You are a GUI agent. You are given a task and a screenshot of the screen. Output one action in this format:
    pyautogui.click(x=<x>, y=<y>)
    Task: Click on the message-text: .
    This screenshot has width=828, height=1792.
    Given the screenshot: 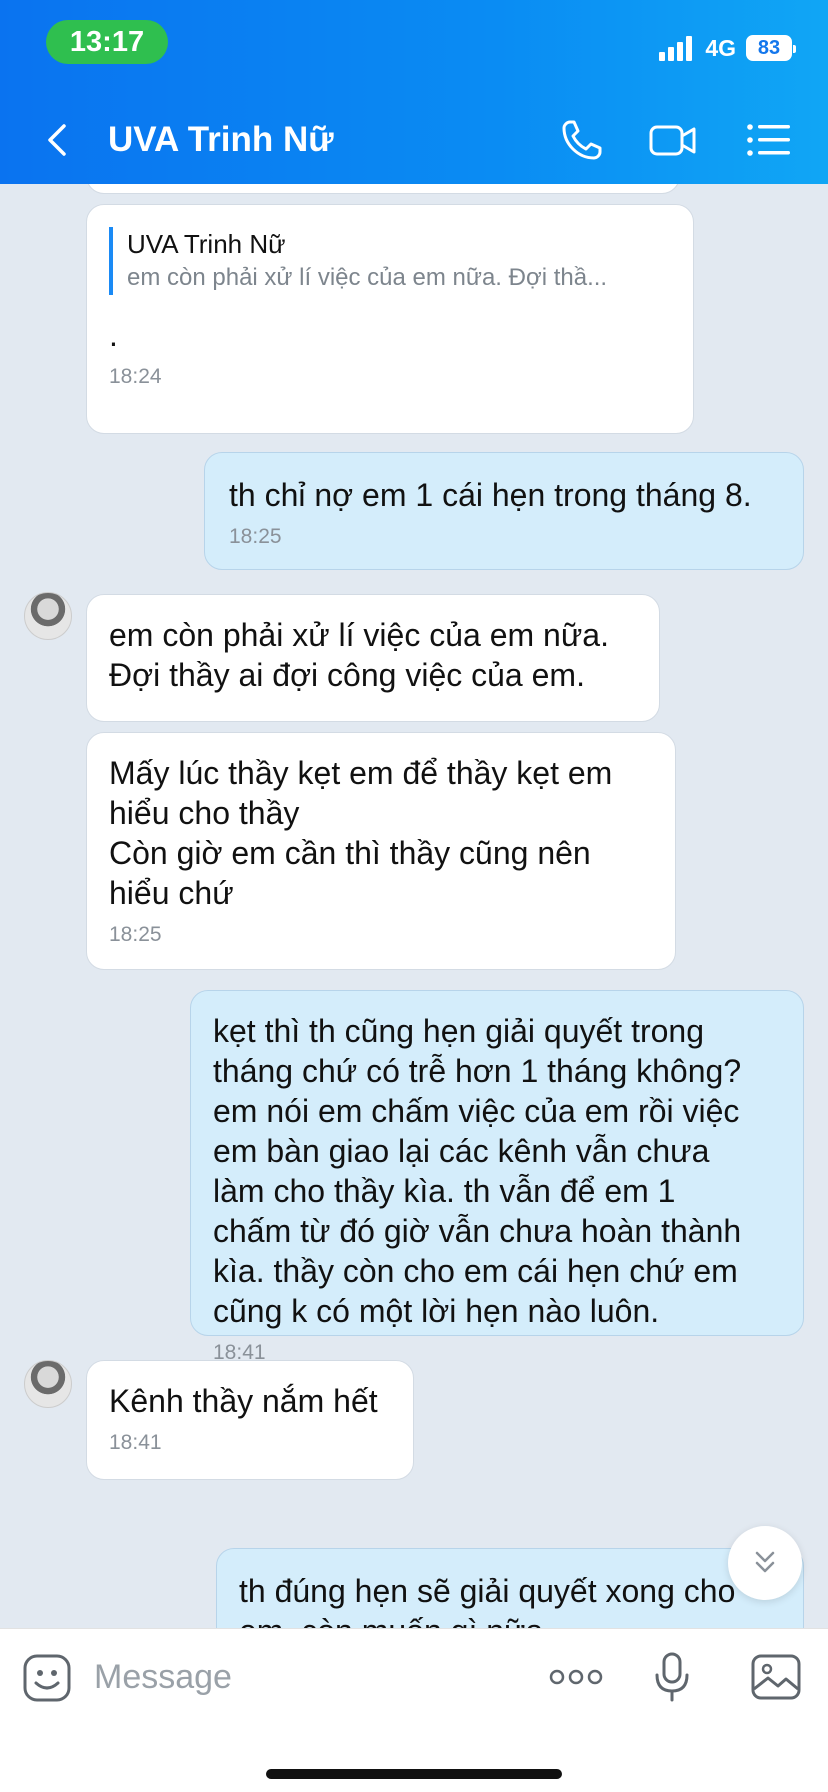 What is the action you would take?
    pyautogui.click(x=113, y=335)
    